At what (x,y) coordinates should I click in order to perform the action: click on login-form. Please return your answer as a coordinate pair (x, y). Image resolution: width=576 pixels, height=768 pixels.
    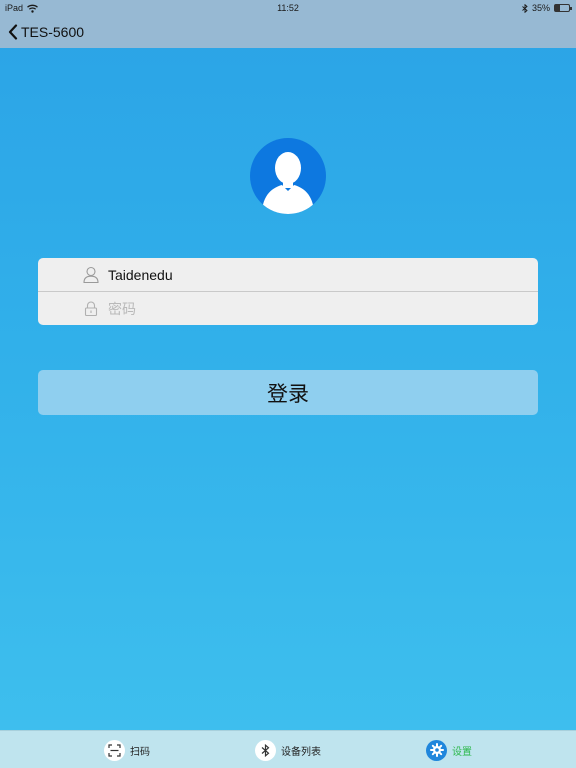
    Looking at the image, I should click on (288, 291).